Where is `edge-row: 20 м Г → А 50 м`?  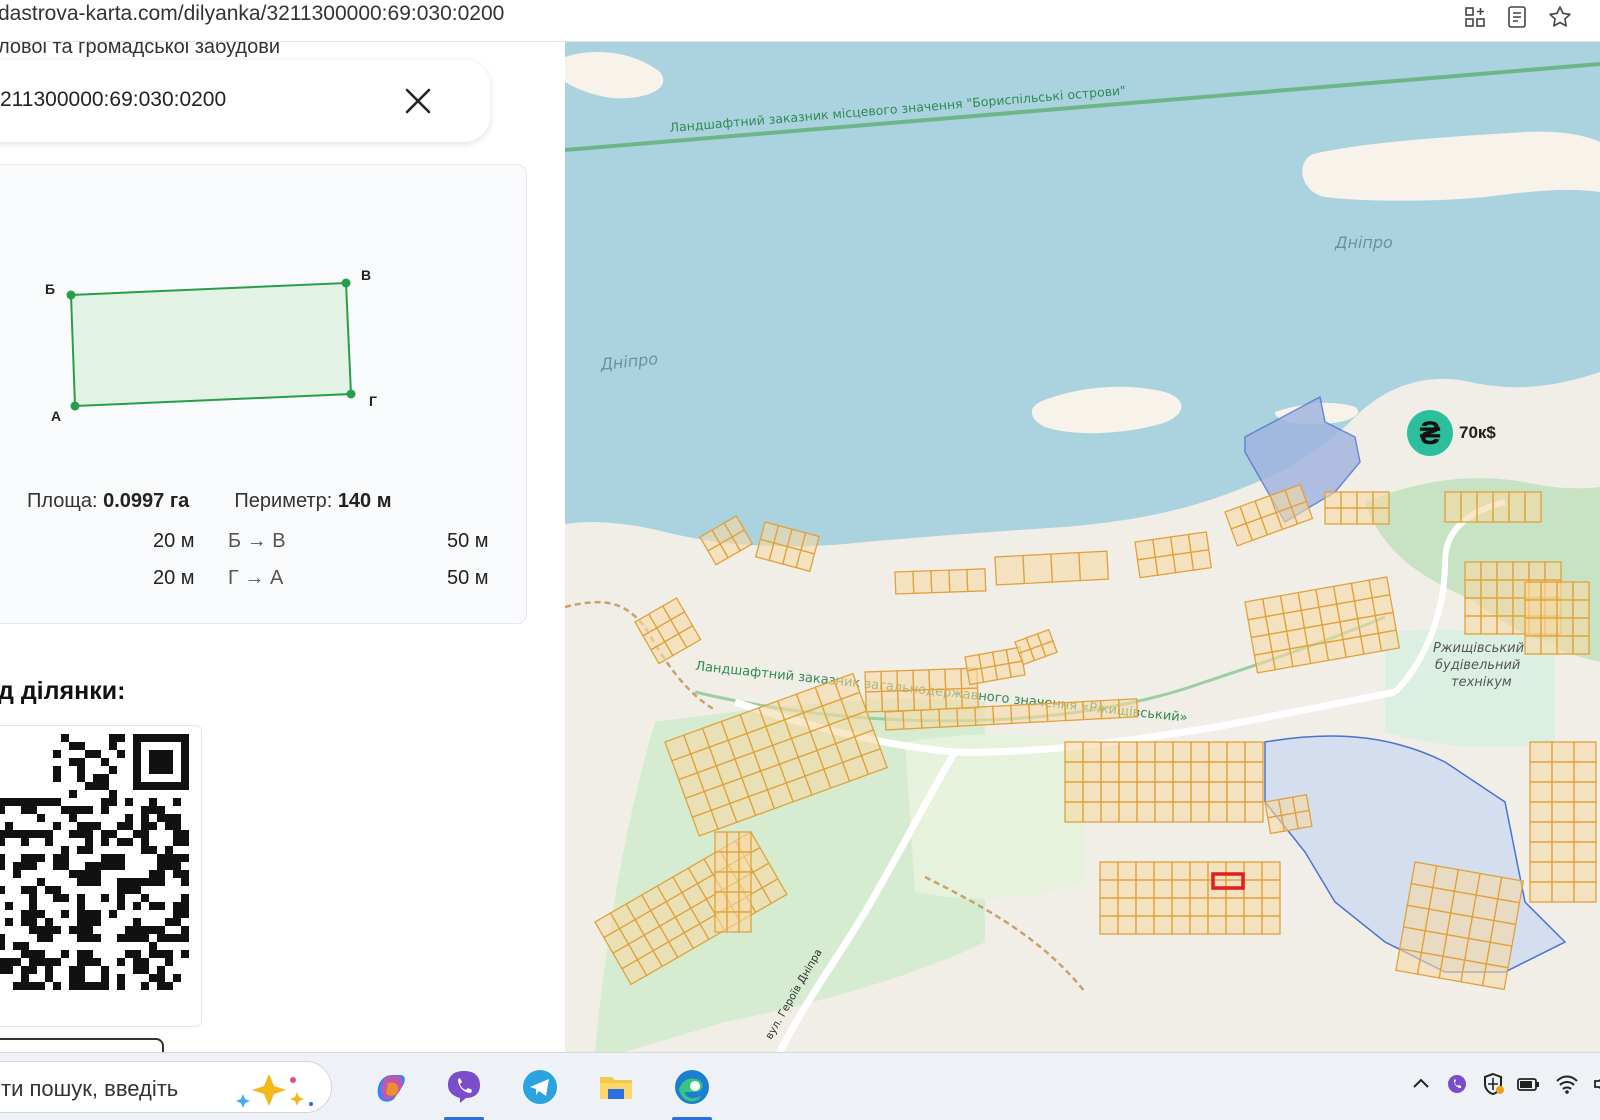
edge-row: 20 м Г → А 50 м is located at coordinates (264, 582).